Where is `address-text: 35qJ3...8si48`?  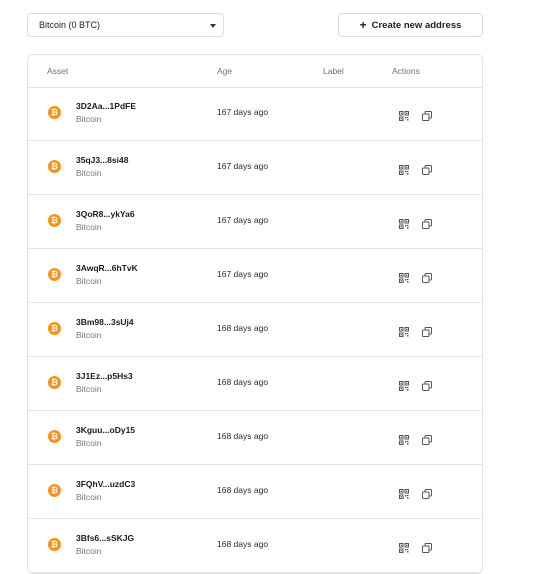
address-text: 35qJ3...8si48 is located at coordinates (102, 160).